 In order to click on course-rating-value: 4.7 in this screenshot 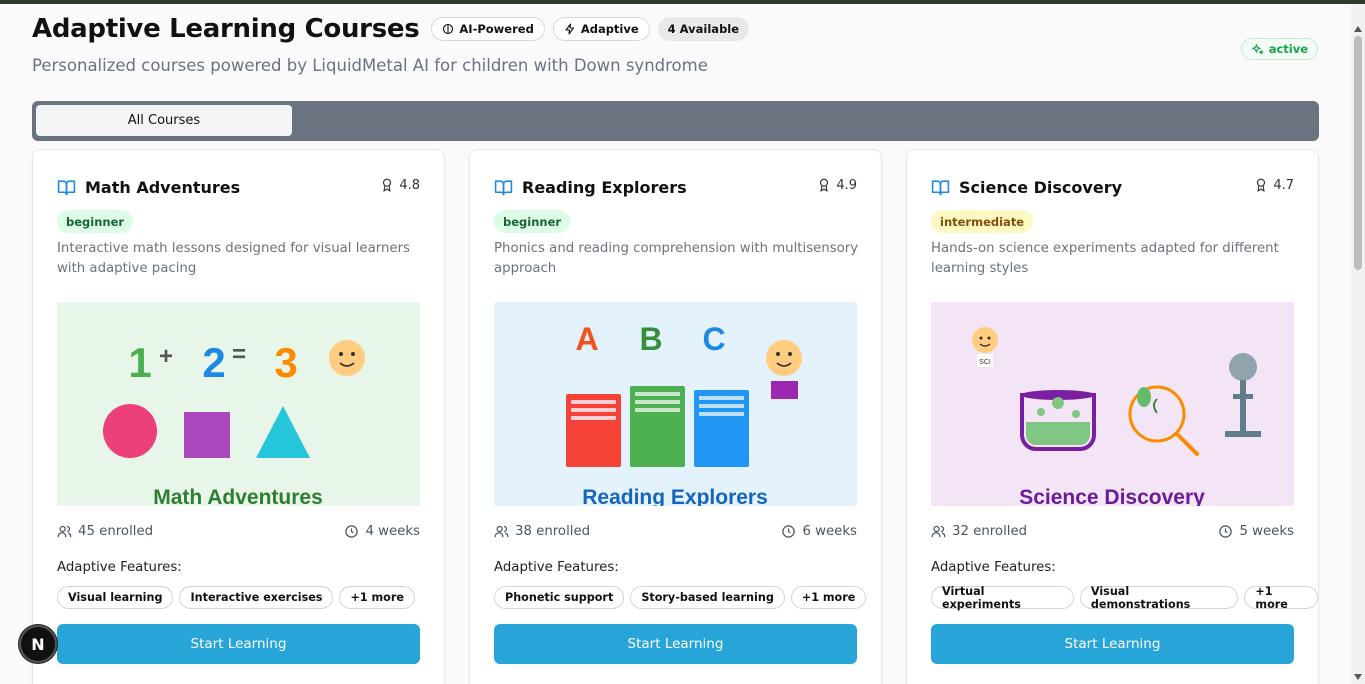, I will do `click(1283, 185)`.